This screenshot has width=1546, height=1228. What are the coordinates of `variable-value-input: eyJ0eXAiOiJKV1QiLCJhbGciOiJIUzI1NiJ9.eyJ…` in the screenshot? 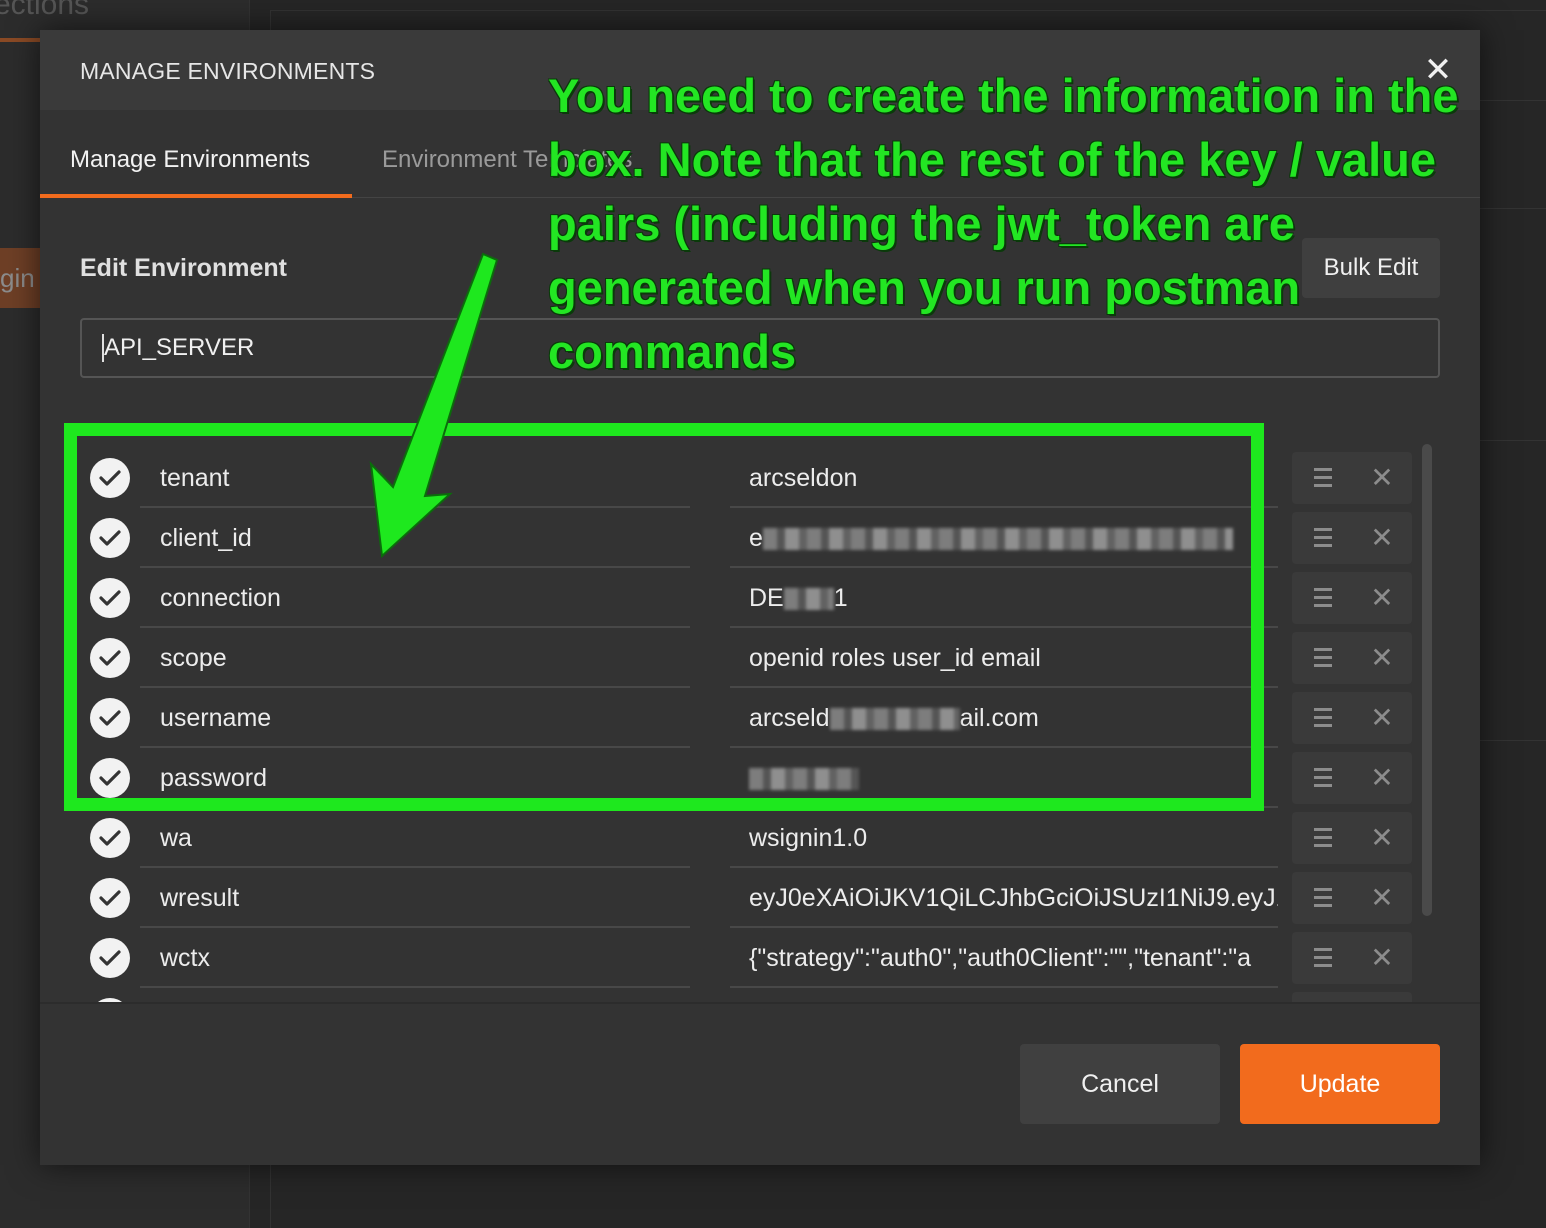 It's located at (1004, 995).